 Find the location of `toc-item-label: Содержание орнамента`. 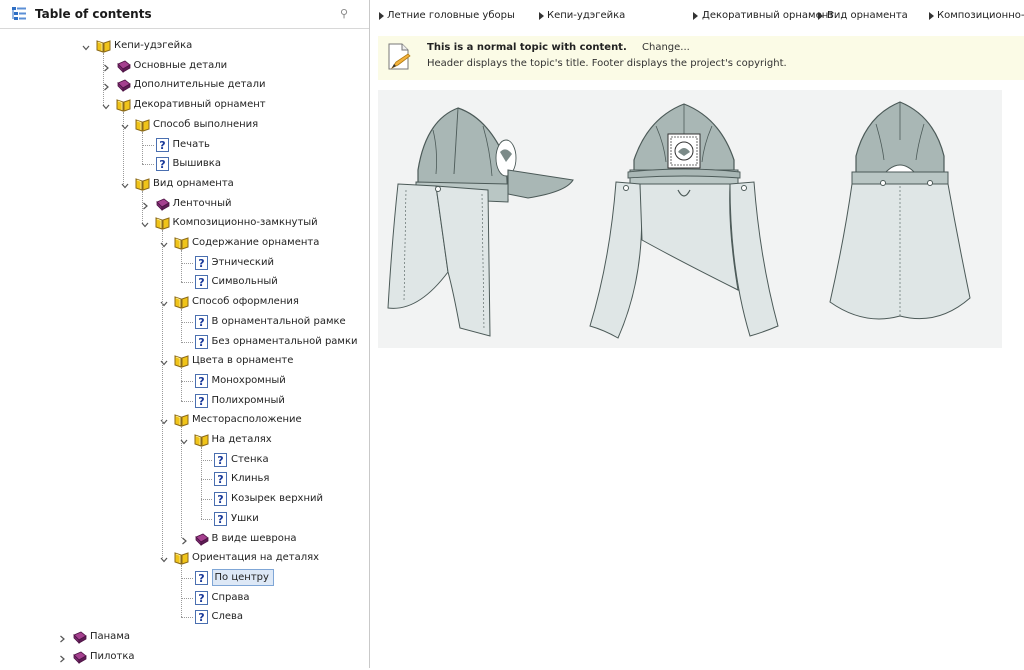

toc-item-label: Содержание орнамента is located at coordinates (256, 242).